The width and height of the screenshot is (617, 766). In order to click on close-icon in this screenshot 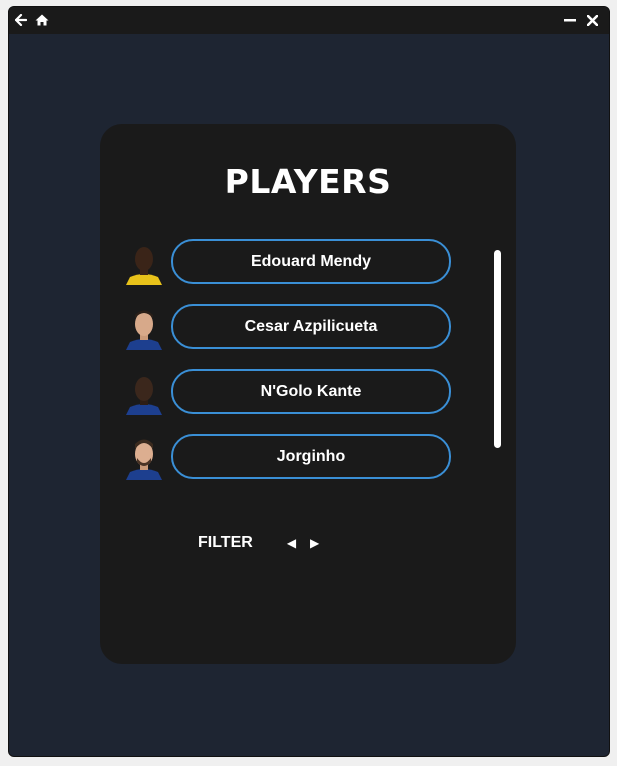, I will do `click(592, 20)`.